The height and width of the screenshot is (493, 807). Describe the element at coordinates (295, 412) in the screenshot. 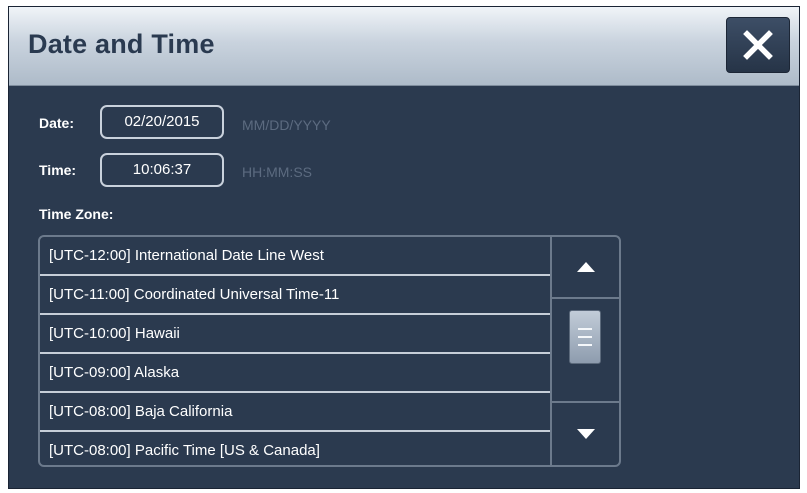

I see `list-item: [UTC-08:00] Baja California` at that location.